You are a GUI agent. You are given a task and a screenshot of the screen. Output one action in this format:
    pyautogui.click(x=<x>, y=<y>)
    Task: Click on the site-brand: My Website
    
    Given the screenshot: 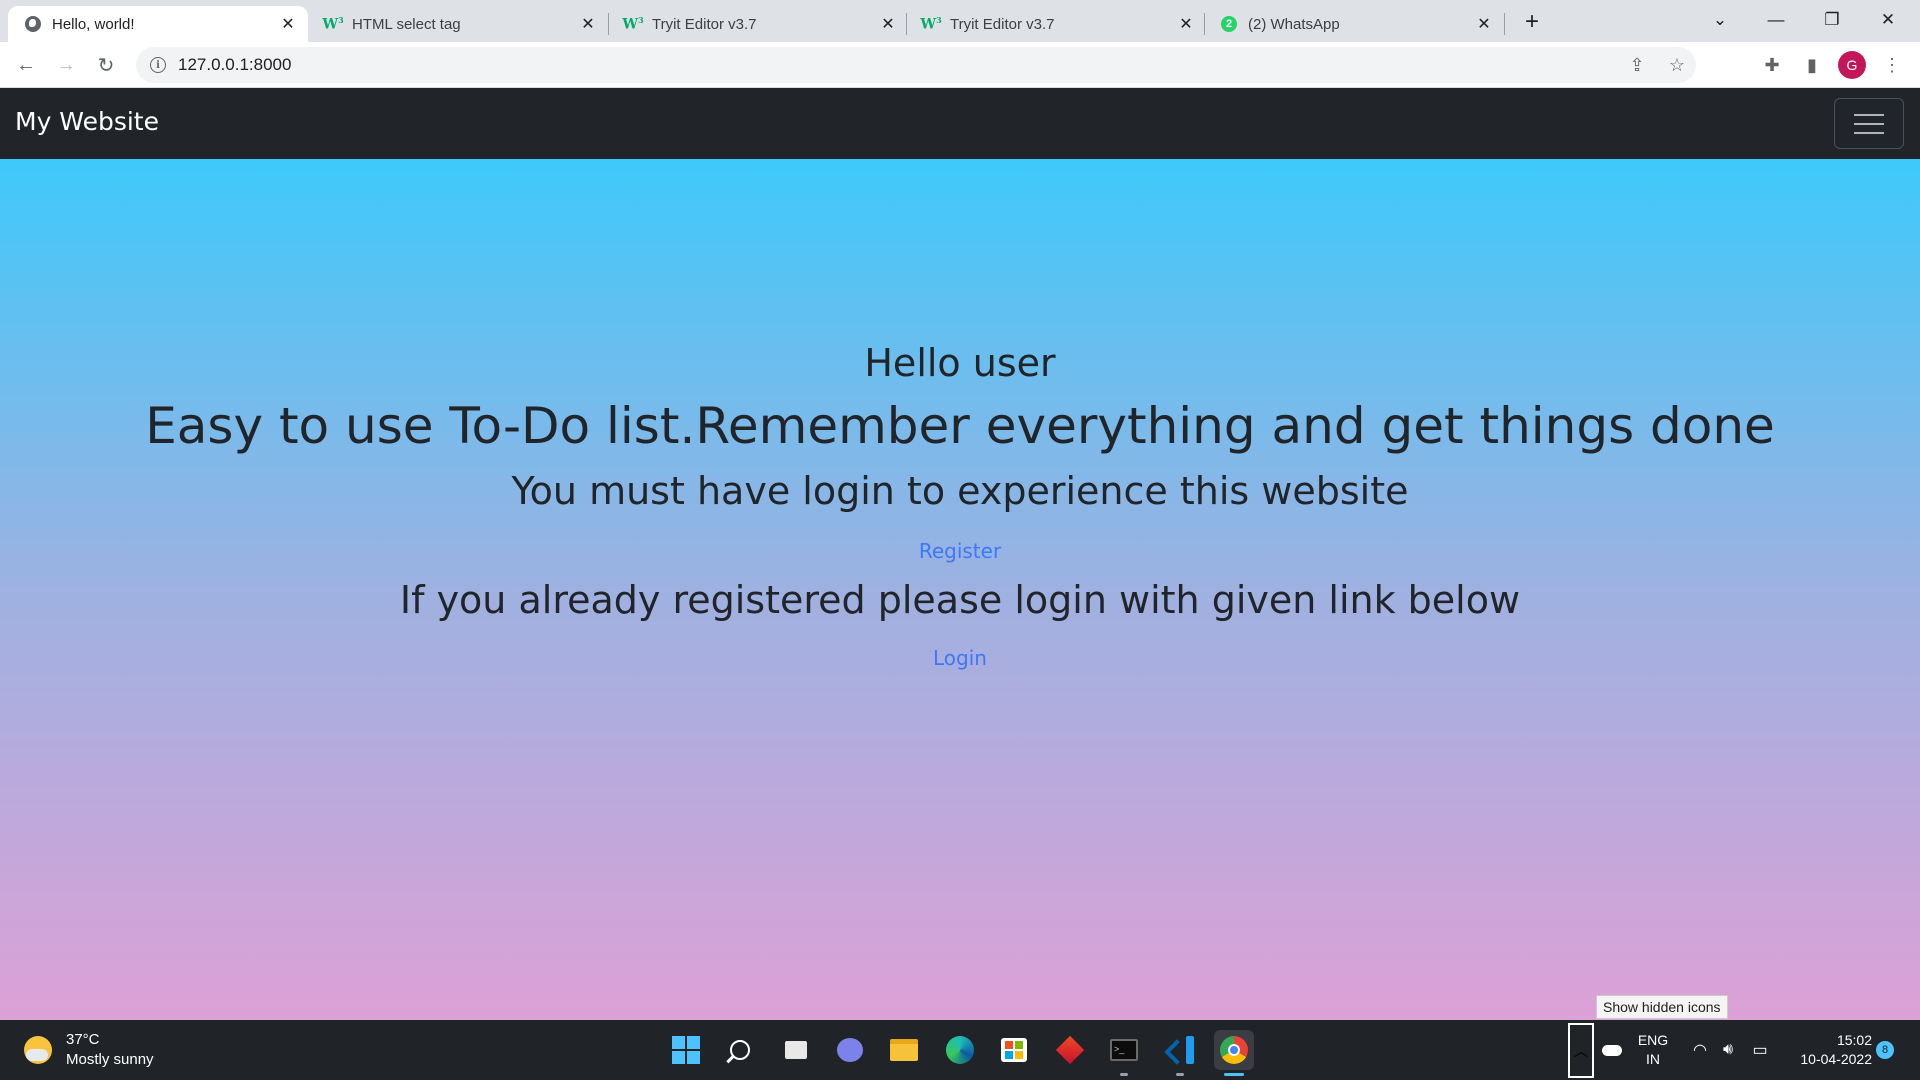 What is the action you would take?
    pyautogui.click(x=87, y=121)
    